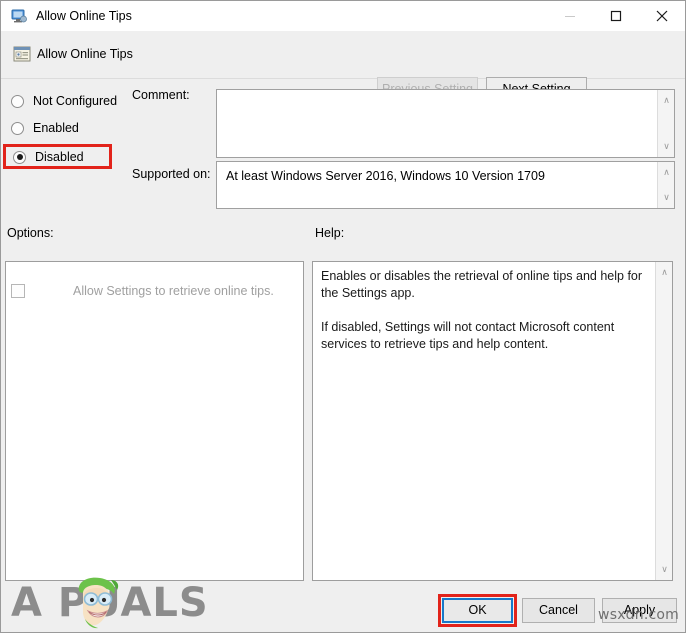 Image resolution: width=686 pixels, height=633 pixels. I want to click on close-icon, so click(662, 16).